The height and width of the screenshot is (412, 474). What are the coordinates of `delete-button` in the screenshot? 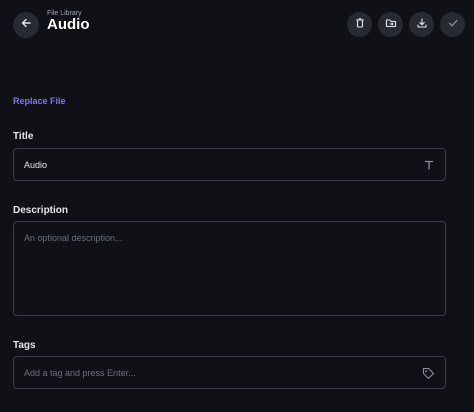 It's located at (359, 24).